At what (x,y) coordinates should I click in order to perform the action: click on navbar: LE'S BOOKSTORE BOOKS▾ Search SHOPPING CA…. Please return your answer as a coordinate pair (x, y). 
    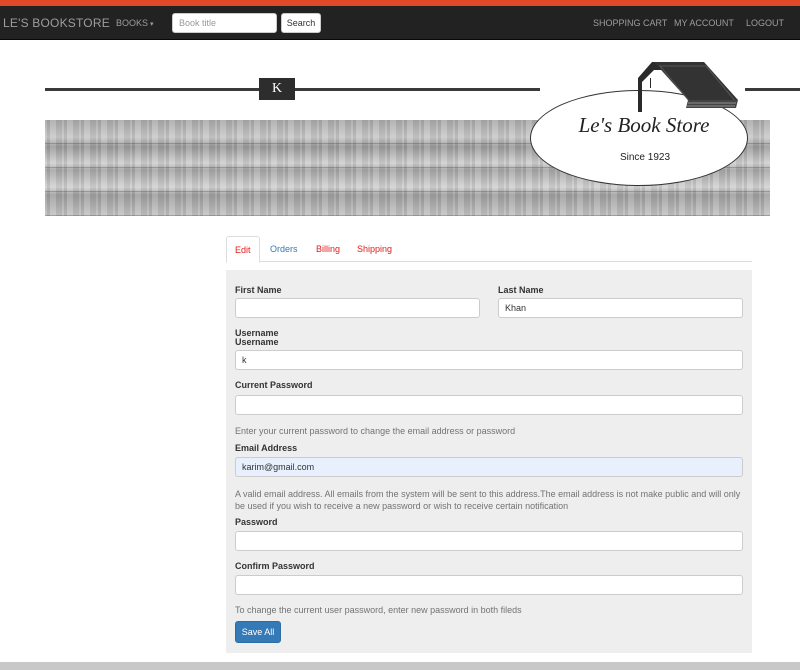
    Looking at the image, I should click on (400, 23).